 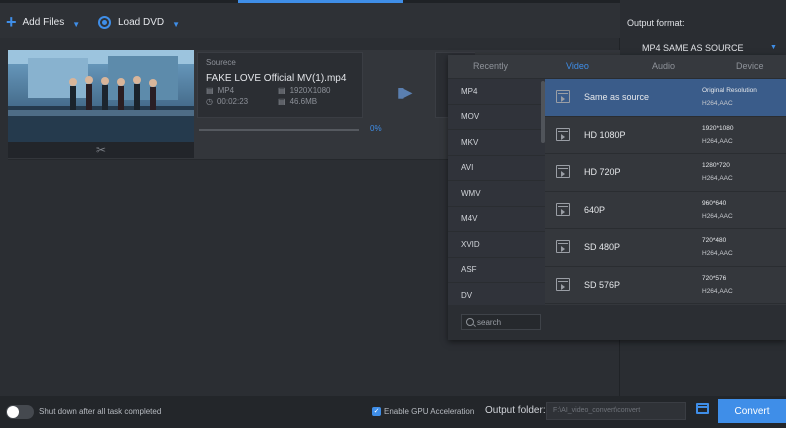 I want to click on toolbar: + Add Files ▼ Load DVD ▼, so click(x=310, y=19).